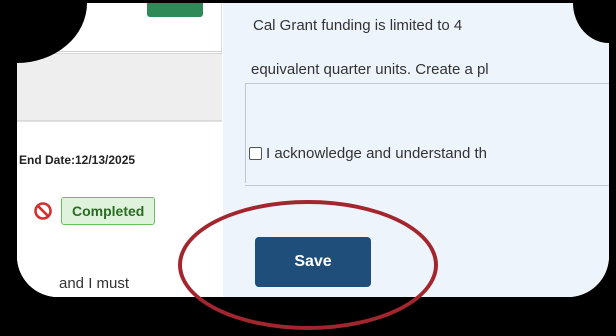 Image resolution: width=616 pixels, height=336 pixels. Describe the element at coordinates (308, 318) in the screenshot. I see `bottom-black-band` at that location.